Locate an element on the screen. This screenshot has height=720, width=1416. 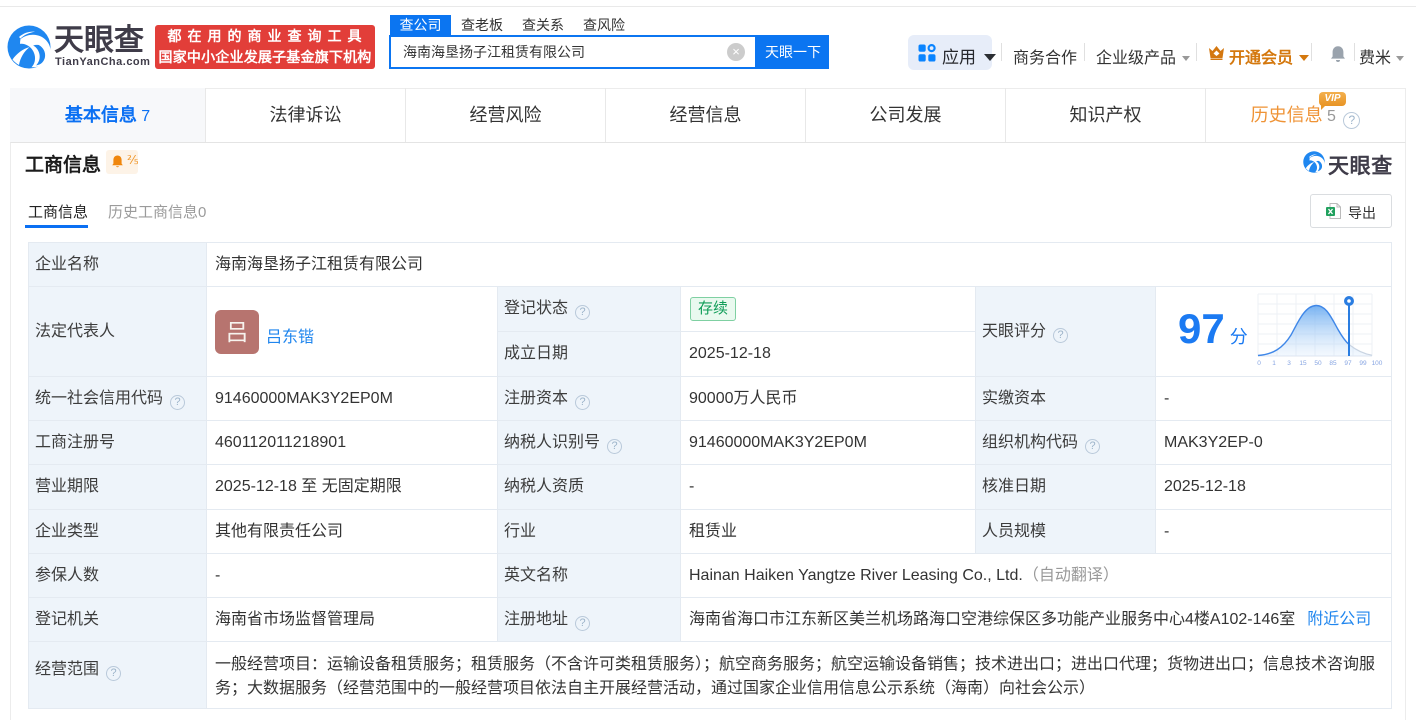
svg-text: 97 is located at coordinates (1348, 363).